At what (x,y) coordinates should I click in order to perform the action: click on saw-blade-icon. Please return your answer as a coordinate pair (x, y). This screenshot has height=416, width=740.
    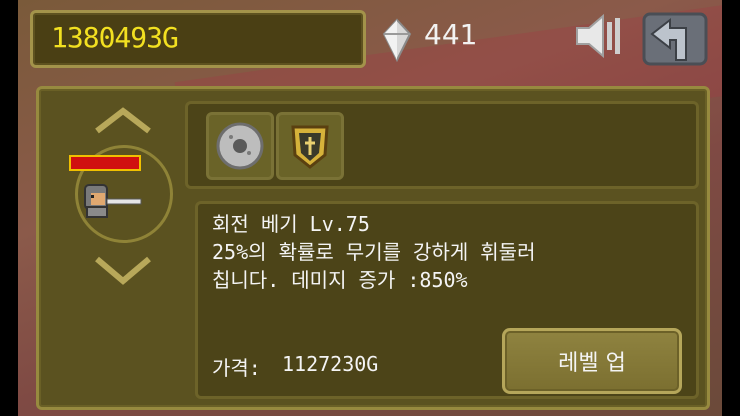
    Looking at the image, I should click on (240, 146).